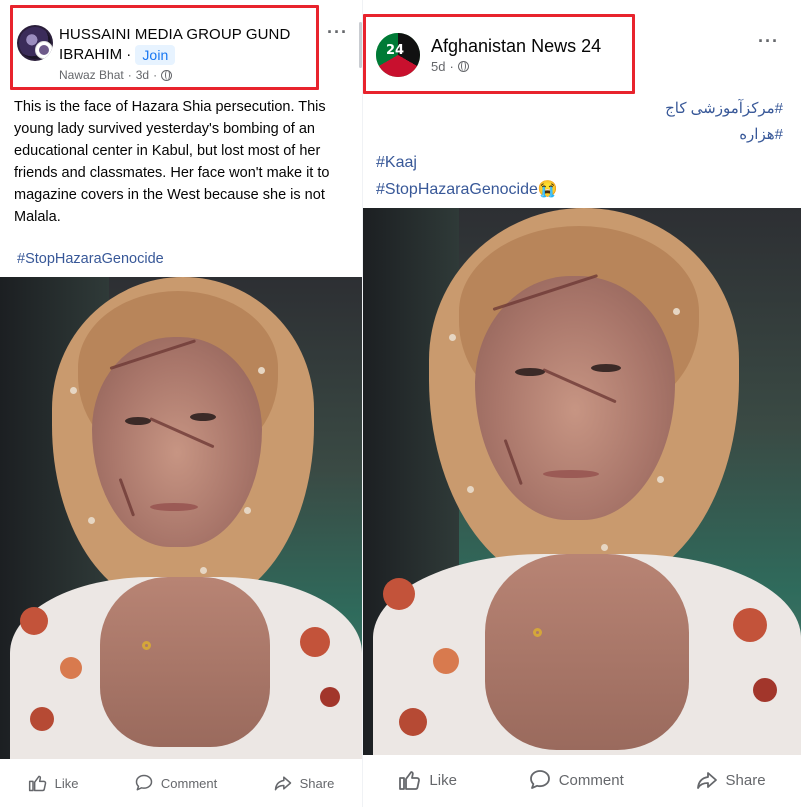 The height and width of the screenshot is (807, 801). Describe the element at coordinates (467, 162) in the screenshot. I see `hashtag-link: #Kaaj` at that location.